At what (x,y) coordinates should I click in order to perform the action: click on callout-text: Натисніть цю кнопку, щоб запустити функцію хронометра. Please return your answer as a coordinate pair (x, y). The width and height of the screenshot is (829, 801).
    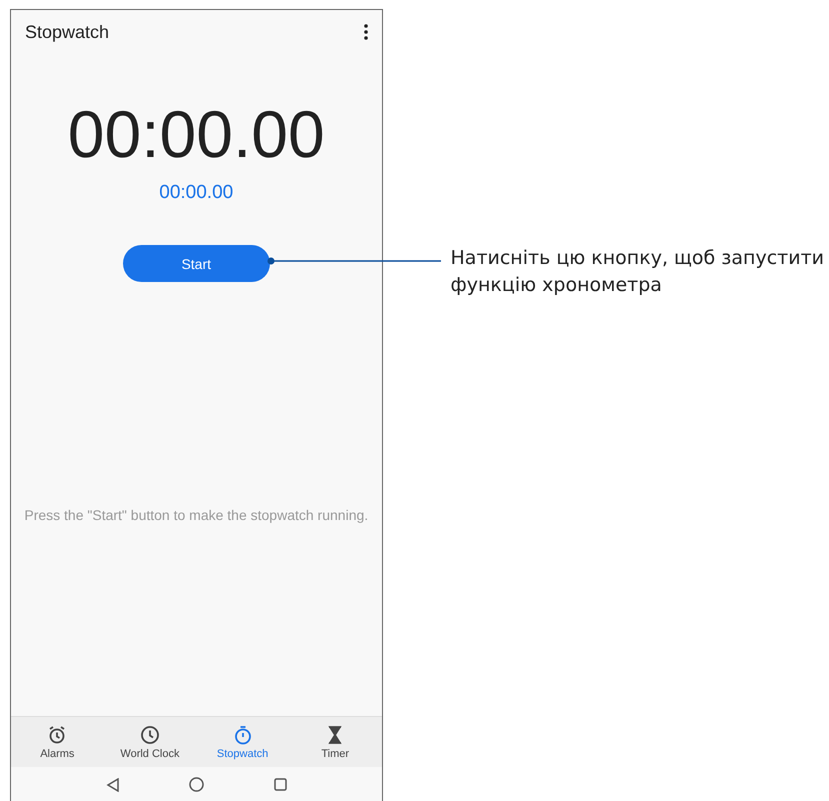
    Looking at the image, I should click on (637, 272).